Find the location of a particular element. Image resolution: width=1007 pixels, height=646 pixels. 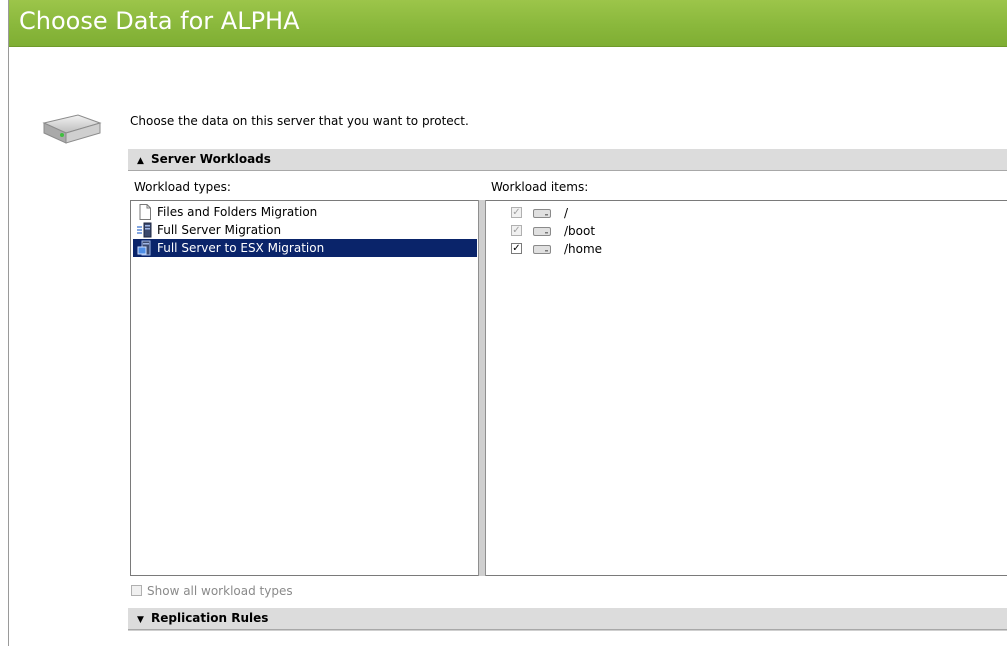

list-item-files-folders-migration: Files and Folders Migration is located at coordinates (305, 212).